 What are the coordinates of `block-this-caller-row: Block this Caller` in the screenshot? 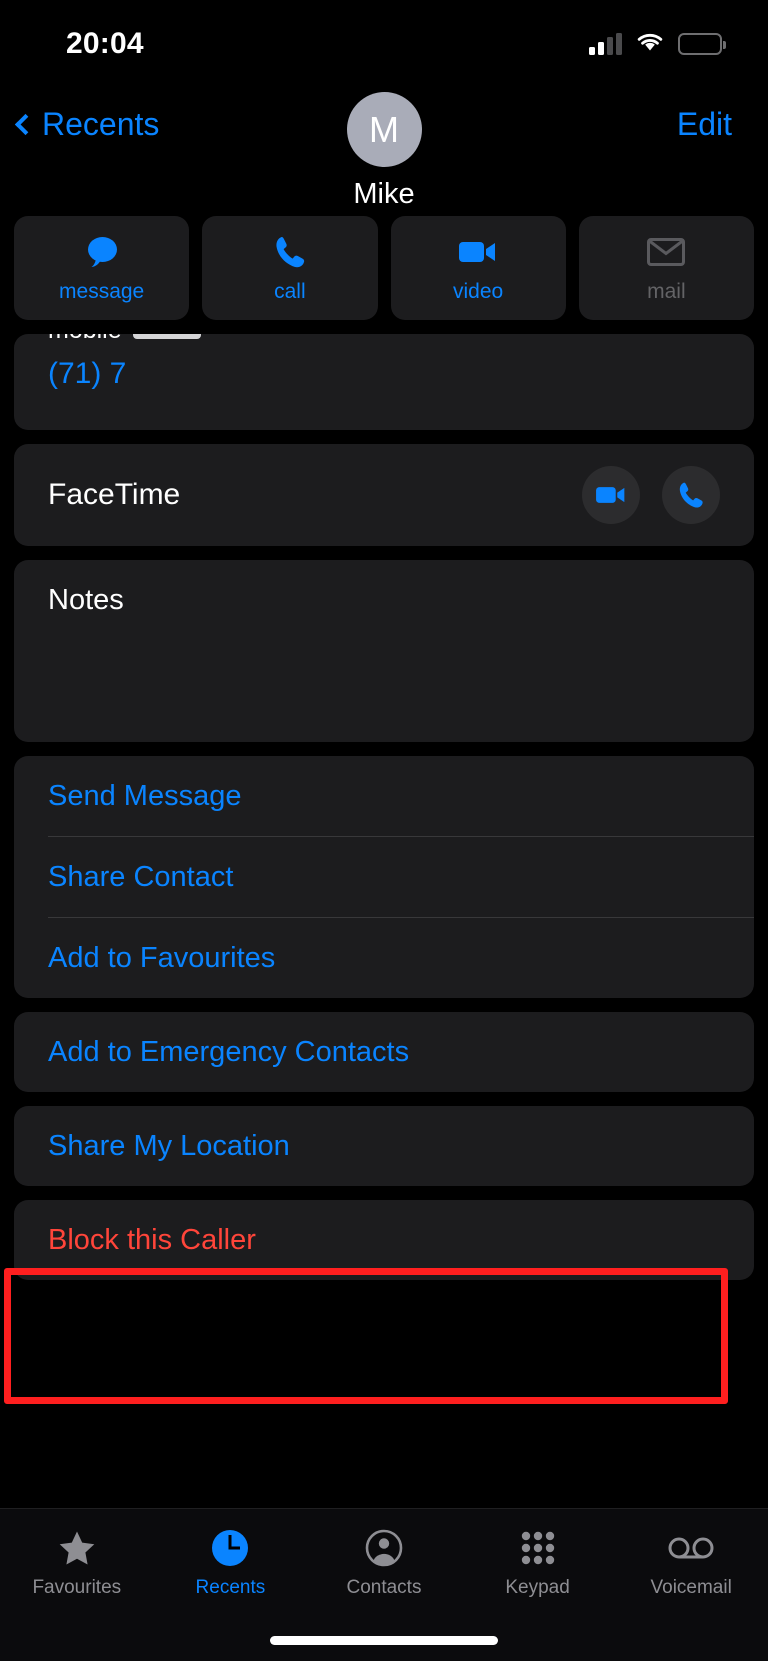 It's located at (384, 1240).